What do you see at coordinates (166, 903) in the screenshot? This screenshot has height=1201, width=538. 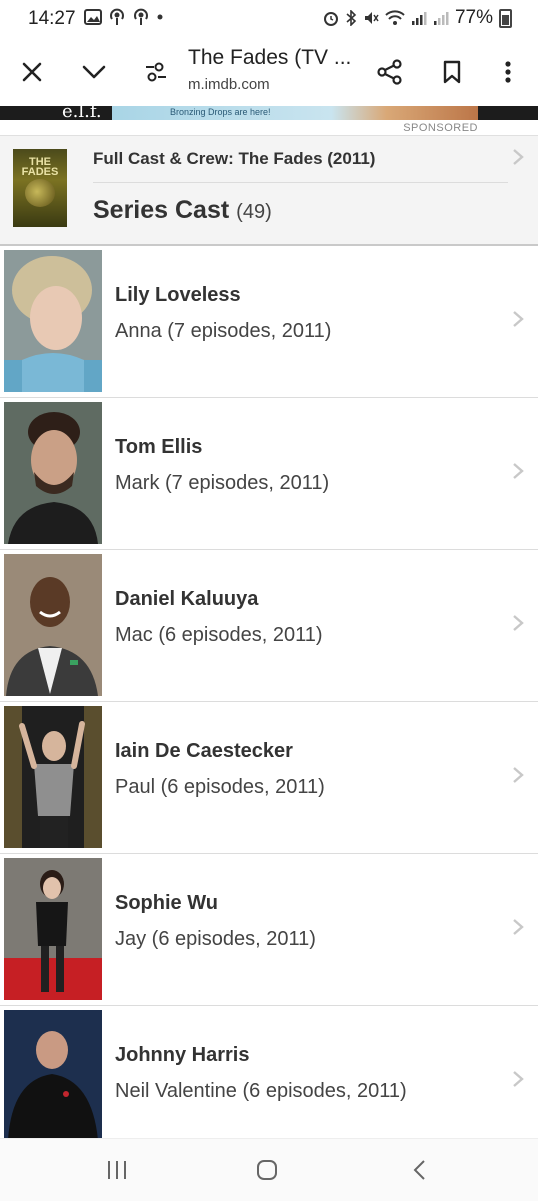 I see `cast-name: Sophie Wu` at bounding box center [166, 903].